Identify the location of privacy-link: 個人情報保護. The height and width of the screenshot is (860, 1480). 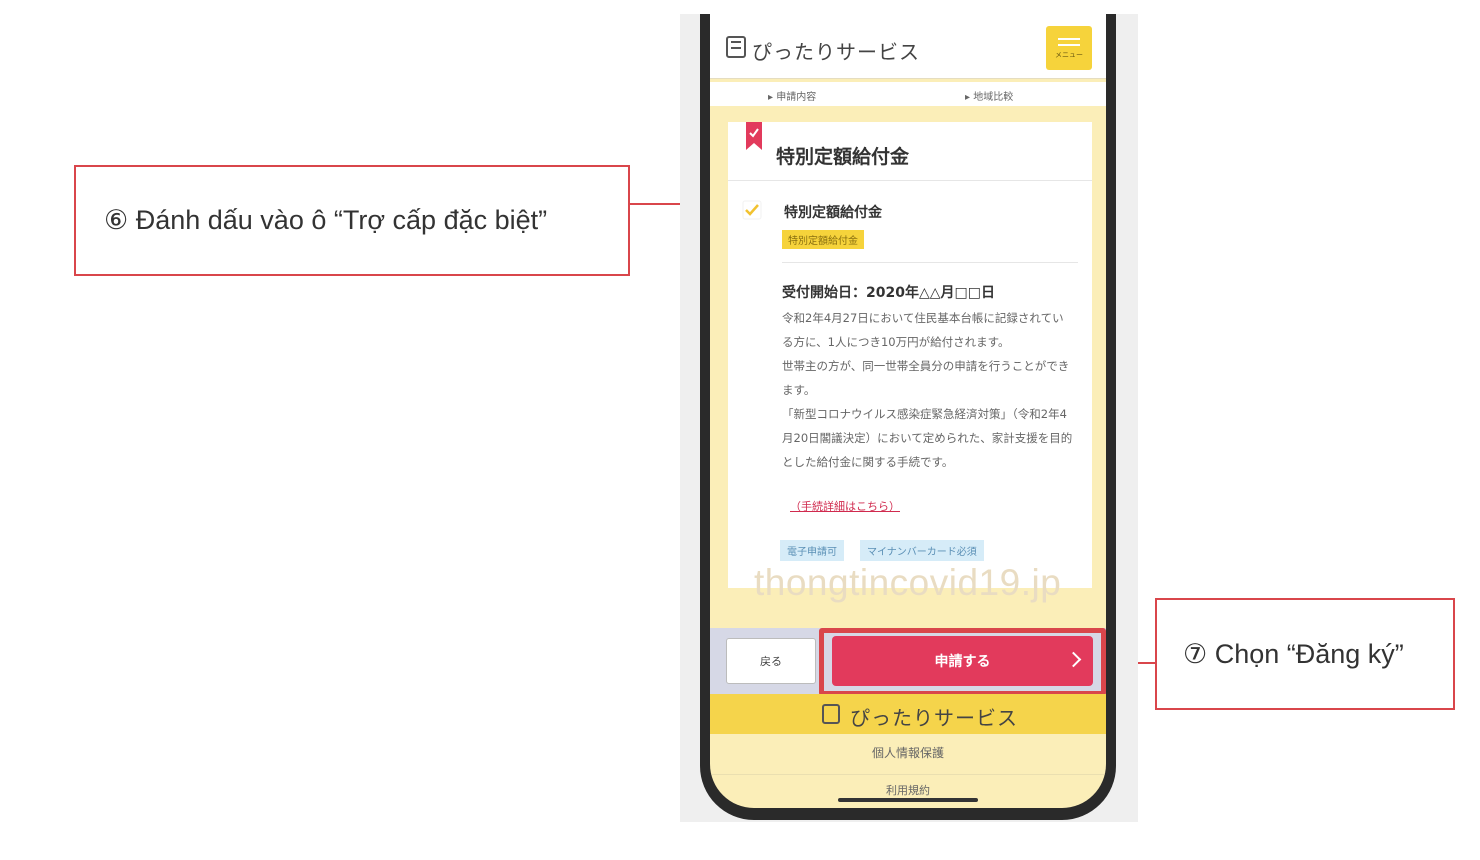
(908, 752).